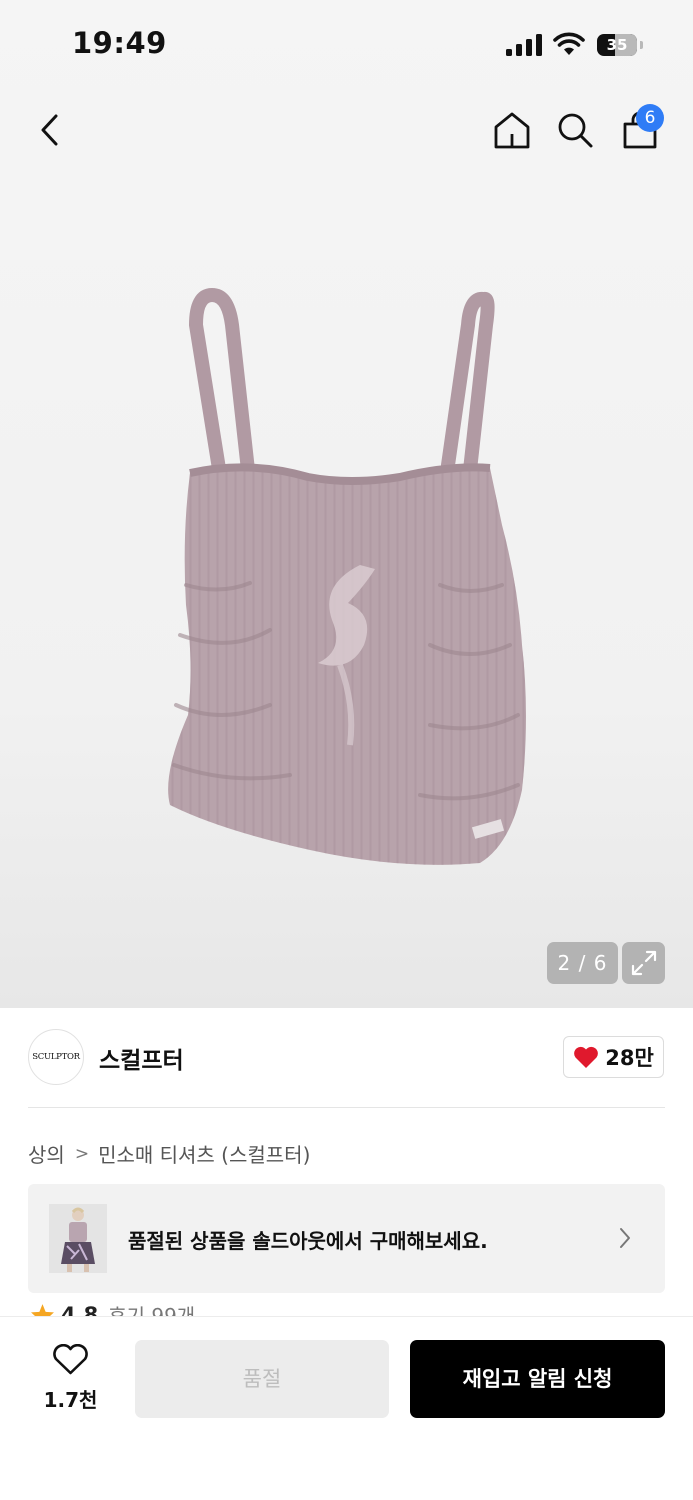 Image resolution: width=693 pixels, height=1500 pixels. I want to click on back-button, so click(50, 130).